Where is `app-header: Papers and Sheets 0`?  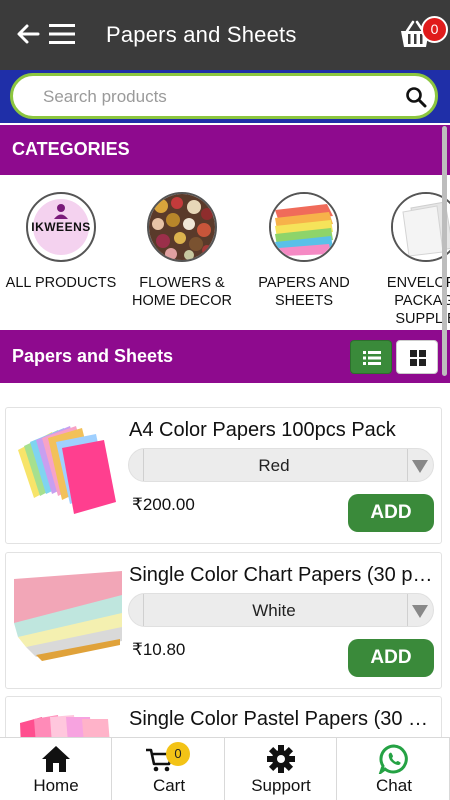
app-header: Papers and Sheets 0 is located at coordinates (225, 35).